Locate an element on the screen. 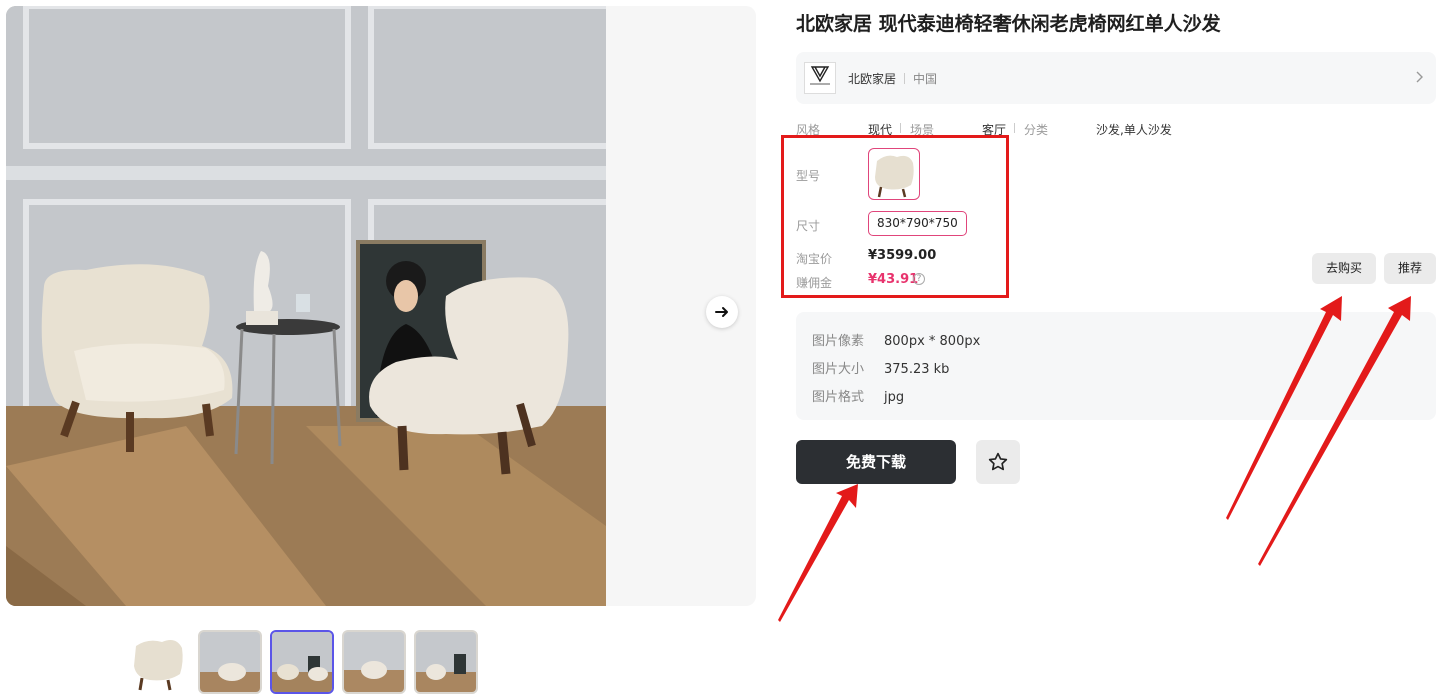 The image size is (1443, 698). arrow-right-icon is located at coordinates (721, 312).